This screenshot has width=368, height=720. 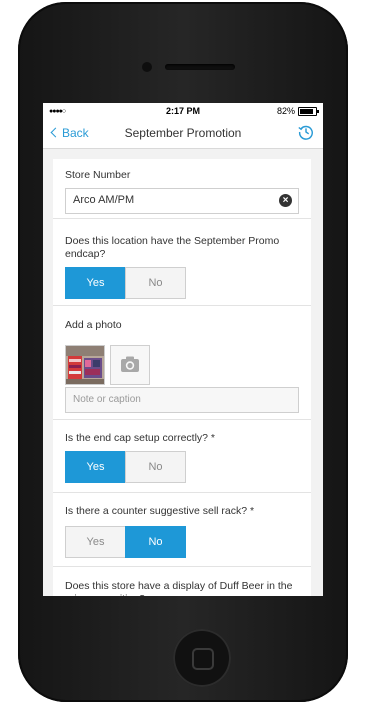 I want to click on page-title: September Promotion, so click(x=183, y=133).